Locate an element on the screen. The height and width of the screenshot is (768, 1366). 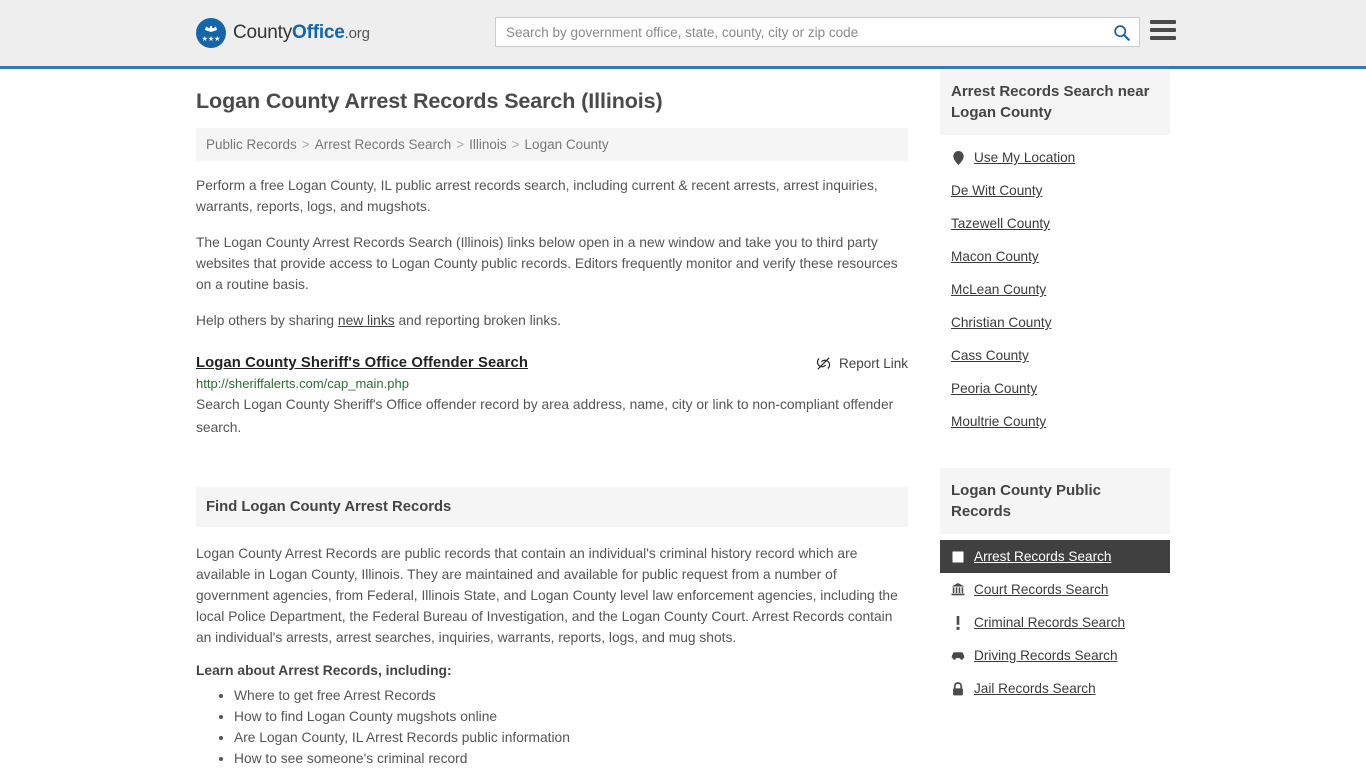
breadcrumb-item-illinois: Illinois is located at coordinates (488, 144).